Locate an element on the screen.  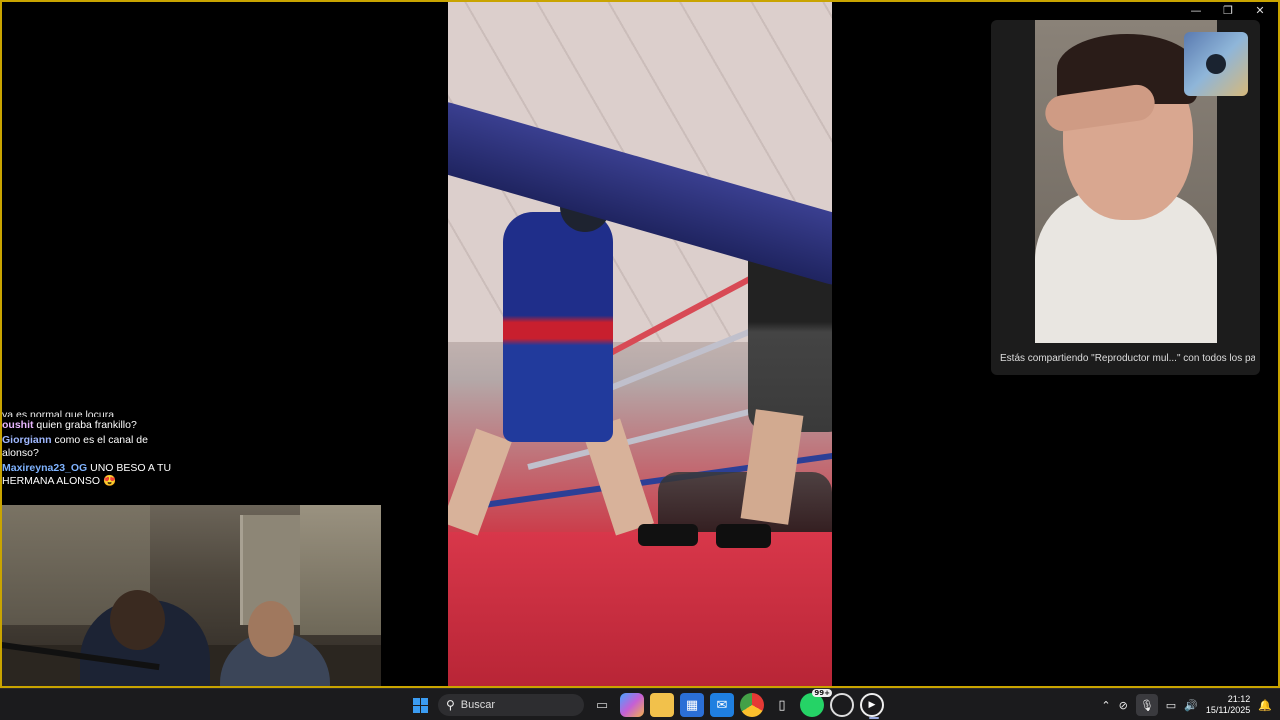
chat-text: quien graba frankillo? is located at coordinates (86, 425).